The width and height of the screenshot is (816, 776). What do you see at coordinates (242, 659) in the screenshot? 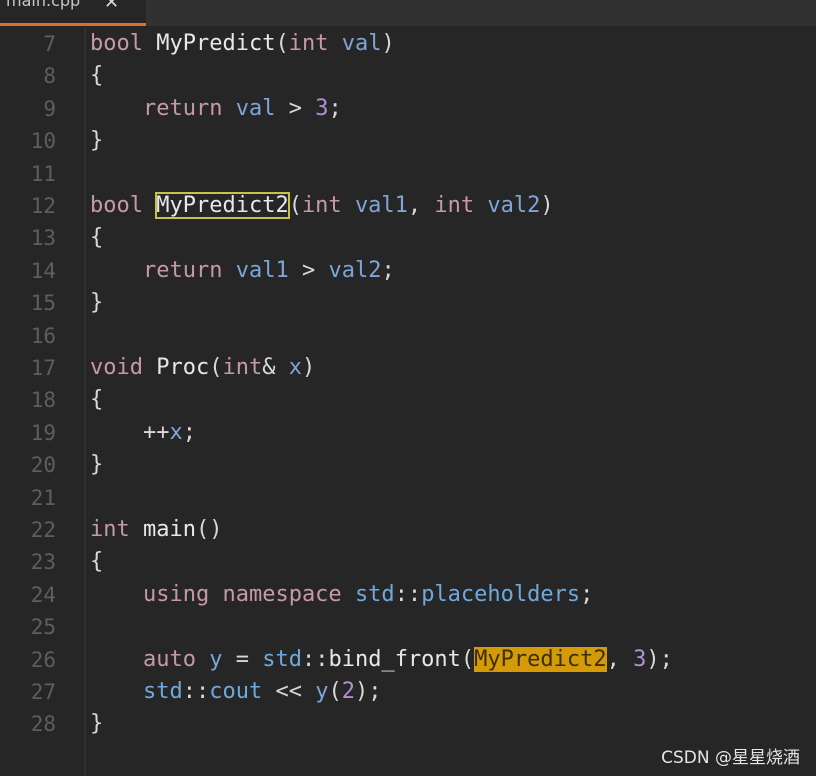
I see `punctuation: =` at bounding box center [242, 659].